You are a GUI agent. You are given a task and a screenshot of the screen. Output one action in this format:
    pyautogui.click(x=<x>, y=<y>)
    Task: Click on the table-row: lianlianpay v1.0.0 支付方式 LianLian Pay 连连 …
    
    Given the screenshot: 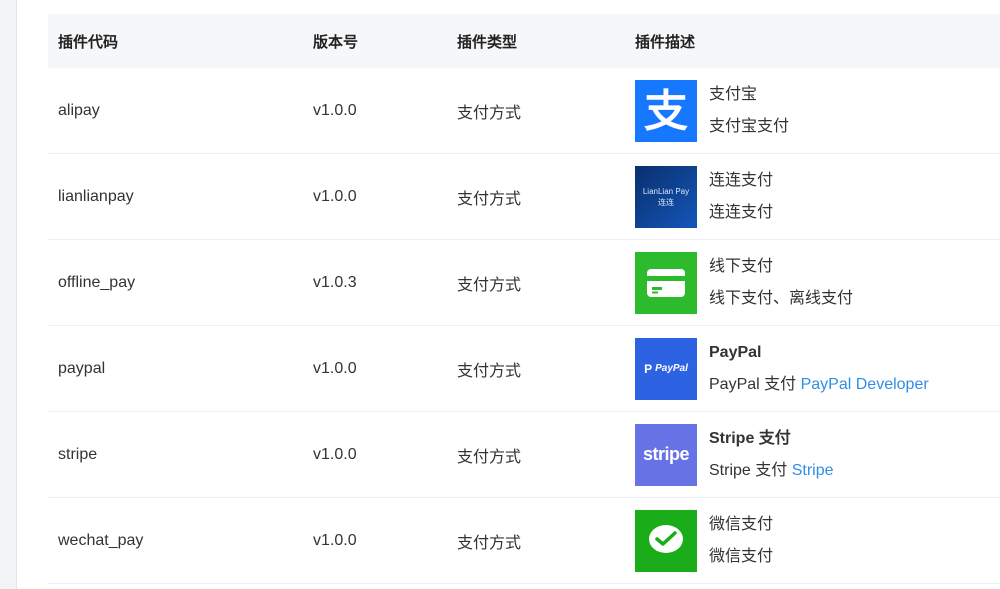 What is the action you would take?
    pyautogui.click(x=524, y=197)
    